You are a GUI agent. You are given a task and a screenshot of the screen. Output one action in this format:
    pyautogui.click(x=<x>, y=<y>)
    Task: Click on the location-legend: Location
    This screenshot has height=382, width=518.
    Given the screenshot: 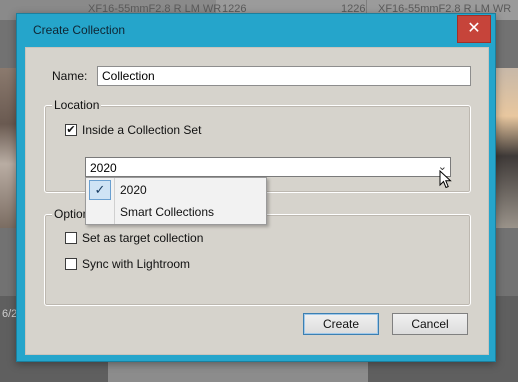 What is the action you would take?
    pyautogui.click(x=77, y=105)
    